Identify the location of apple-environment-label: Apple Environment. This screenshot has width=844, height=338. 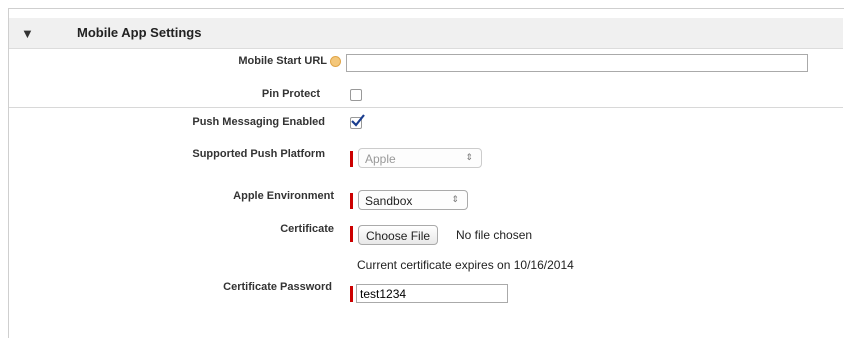
(283, 196).